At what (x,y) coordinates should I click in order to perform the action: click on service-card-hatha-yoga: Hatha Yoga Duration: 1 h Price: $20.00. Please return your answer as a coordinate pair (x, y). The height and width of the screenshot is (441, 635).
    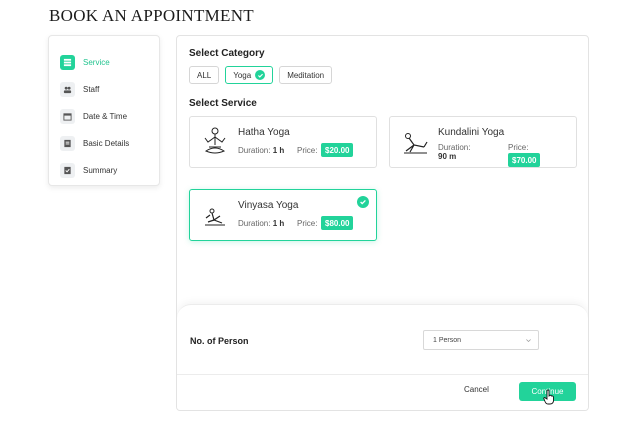
    Looking at the image, I should click on (283, 142).